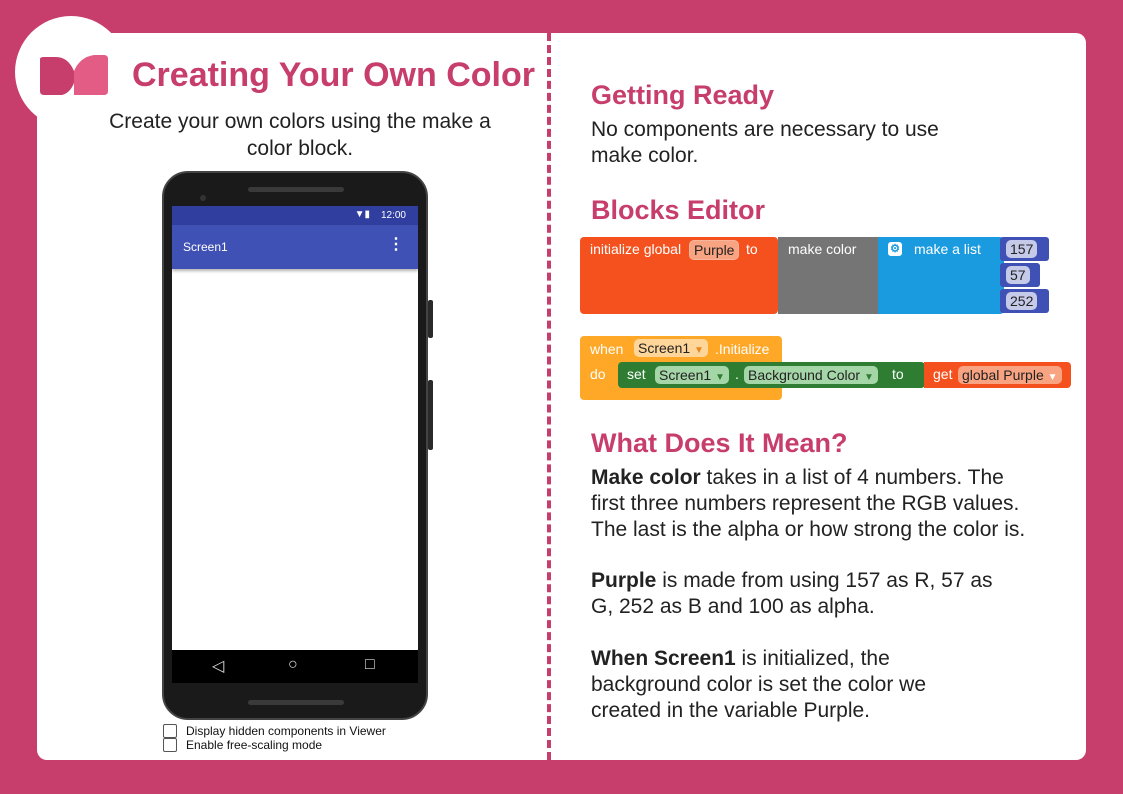 Image resolution: width=1123 pixels, height=794 pixels. I want to click on number-block-57: 57, so click(1020, 275).